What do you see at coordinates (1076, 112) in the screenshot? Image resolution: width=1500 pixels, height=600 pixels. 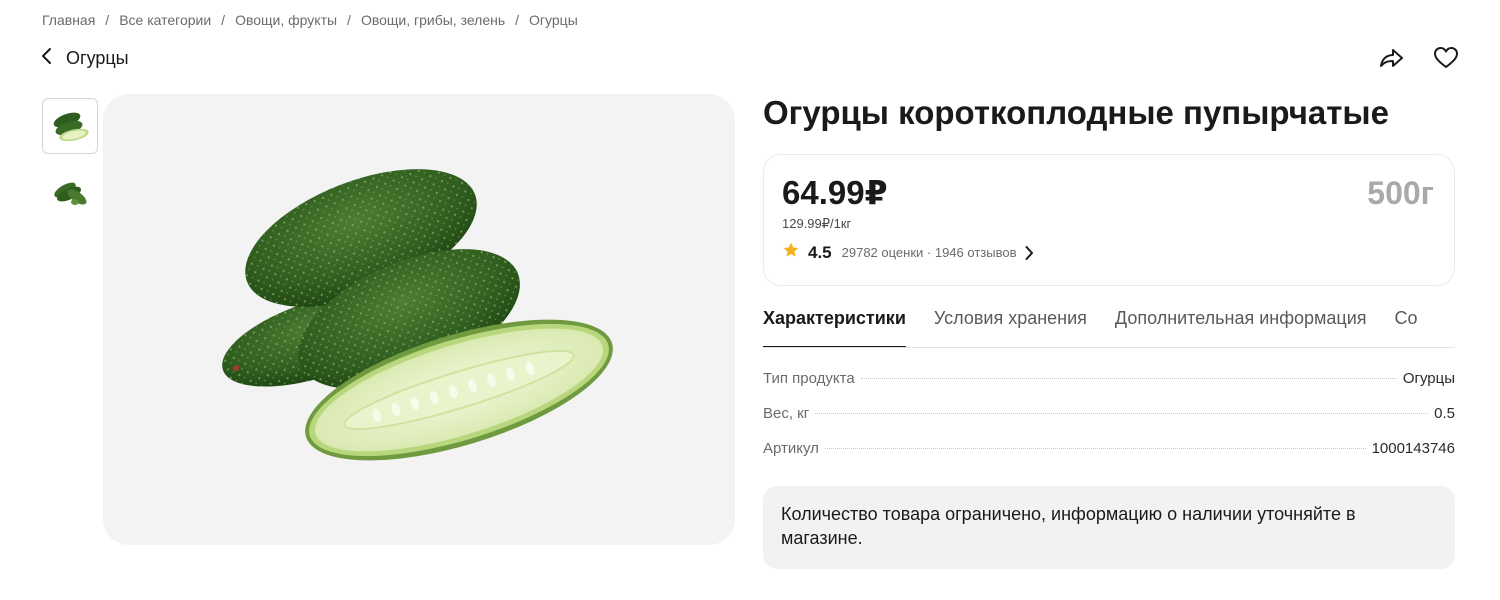 I see `product-title: Огурцы короткоплодные пупырчатые` at bounding box center [1076, 112].